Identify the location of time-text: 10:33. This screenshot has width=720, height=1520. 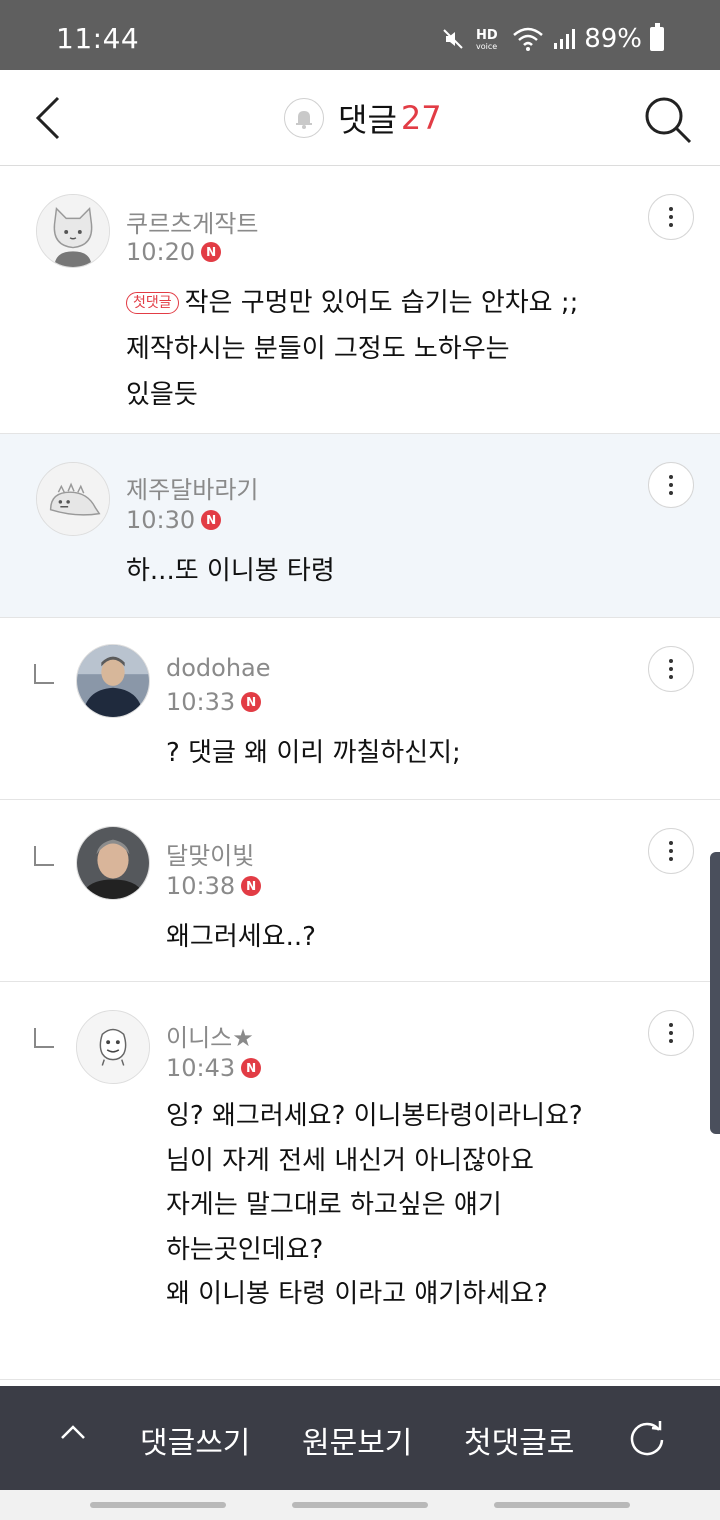
(201, 702).